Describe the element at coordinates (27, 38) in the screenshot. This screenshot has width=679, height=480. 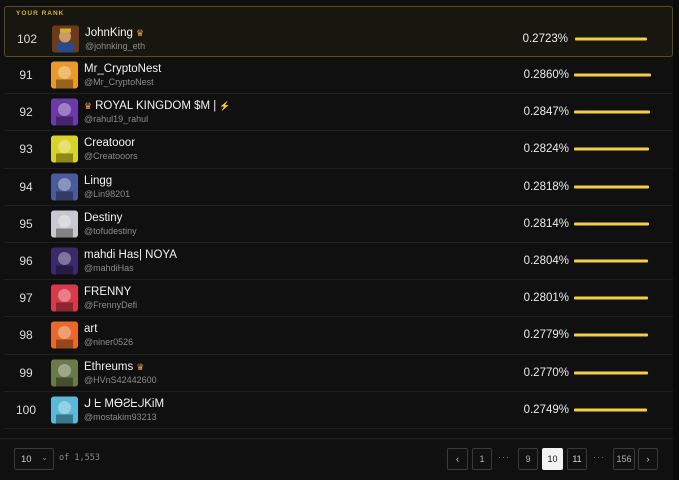
I see `rank-number: 102` at that location.